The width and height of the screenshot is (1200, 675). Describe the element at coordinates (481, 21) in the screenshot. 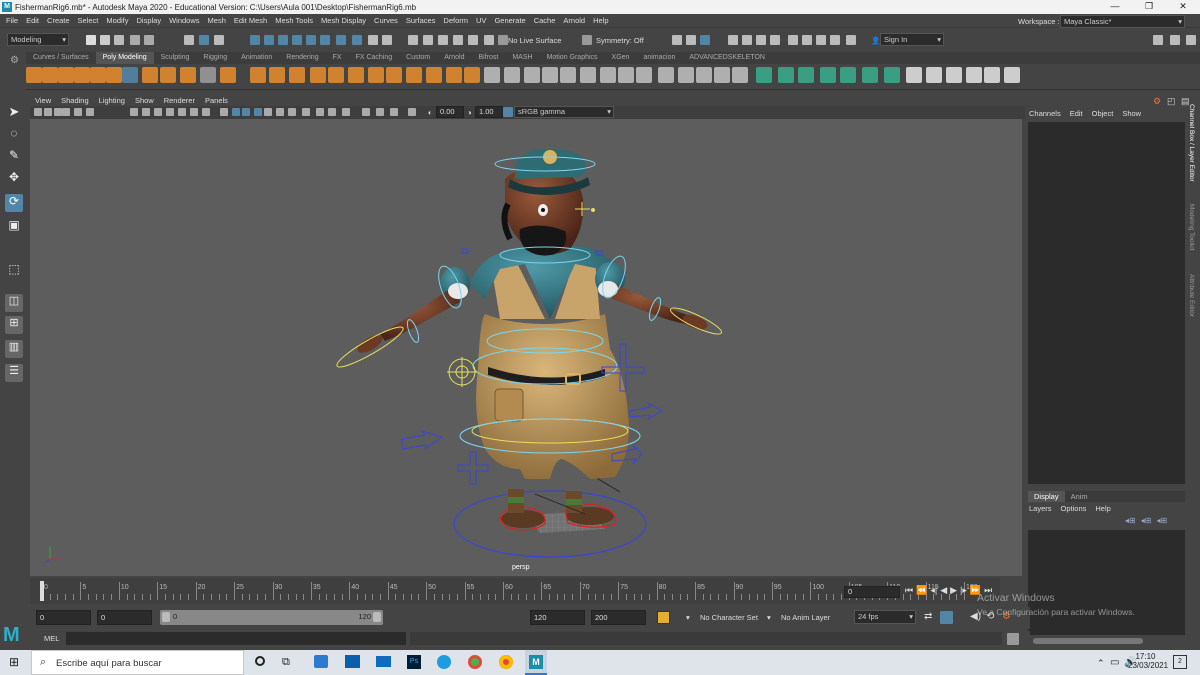

I see `menu-uv: UV` at that location.